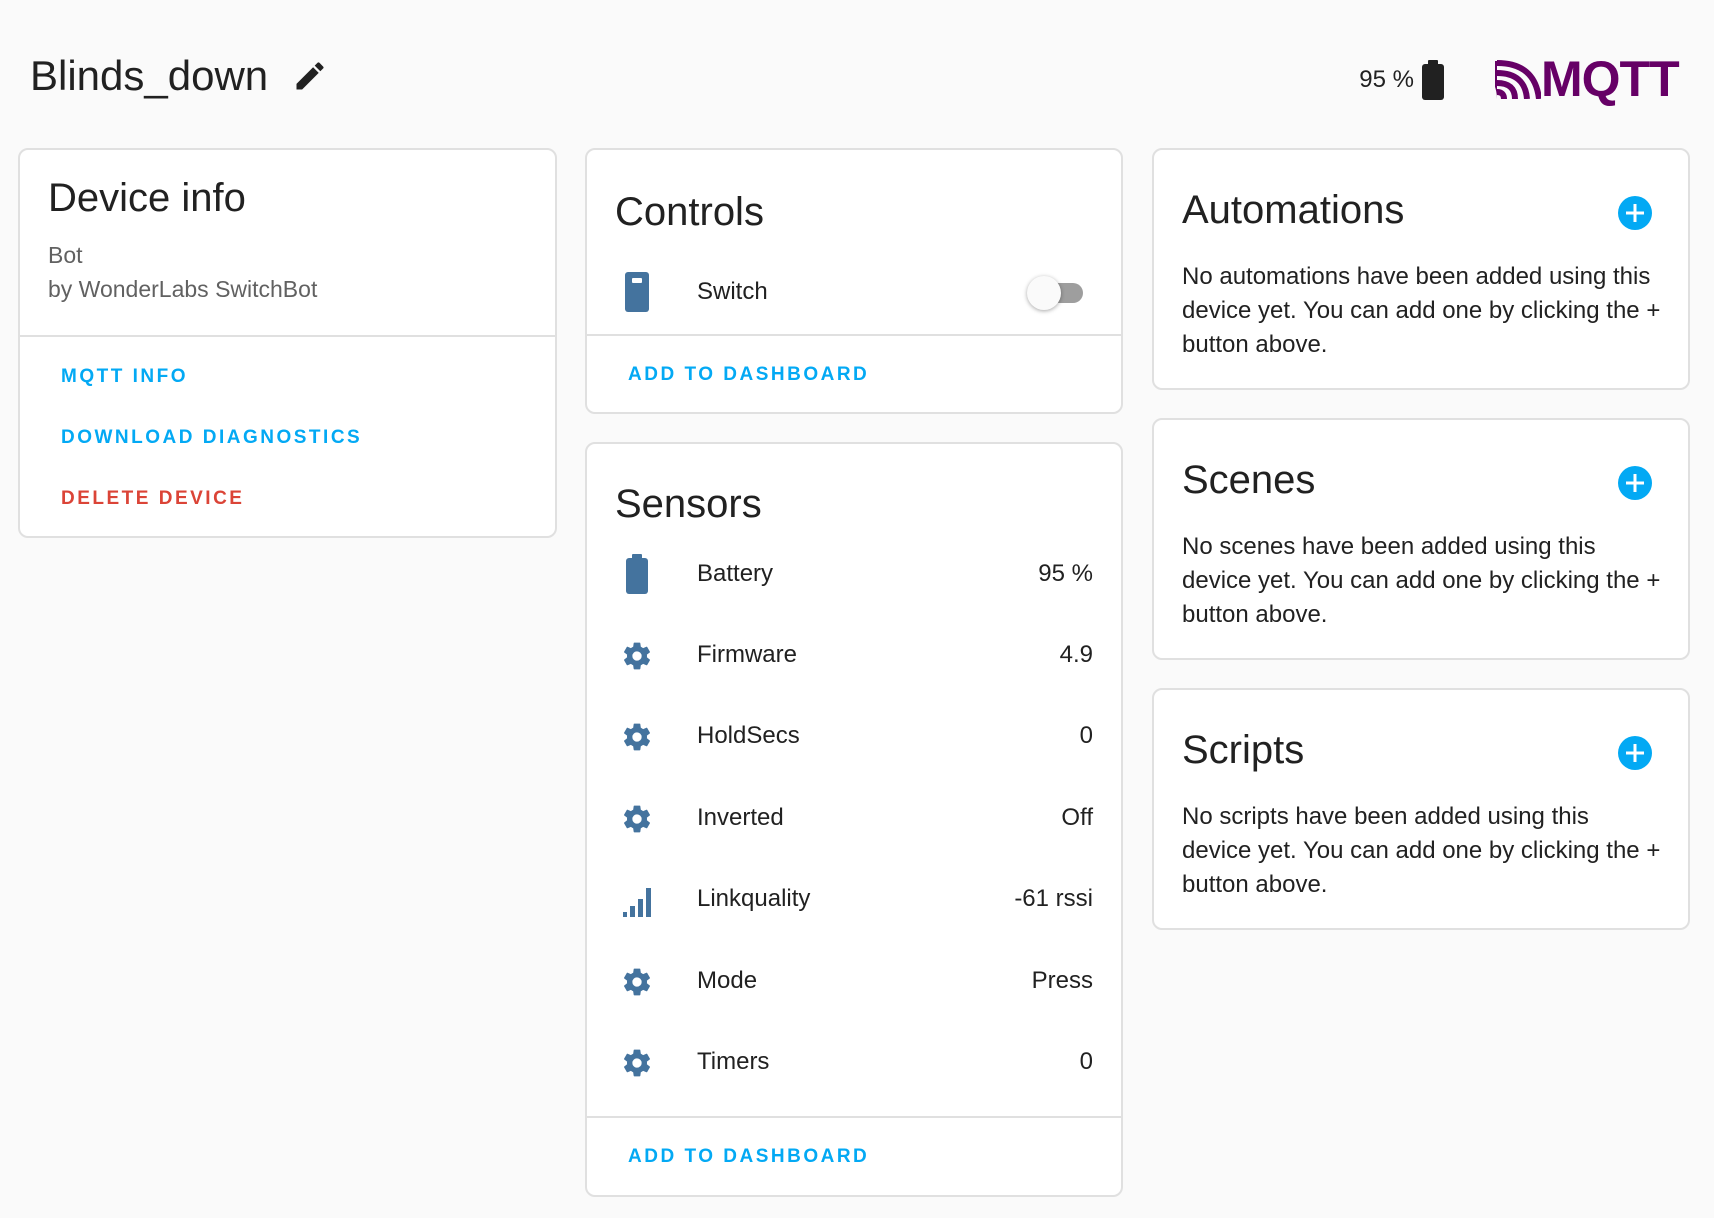  Describe the element at coordinates (1635, 483) in the screenshot. I see `add-scene-button` at that location.